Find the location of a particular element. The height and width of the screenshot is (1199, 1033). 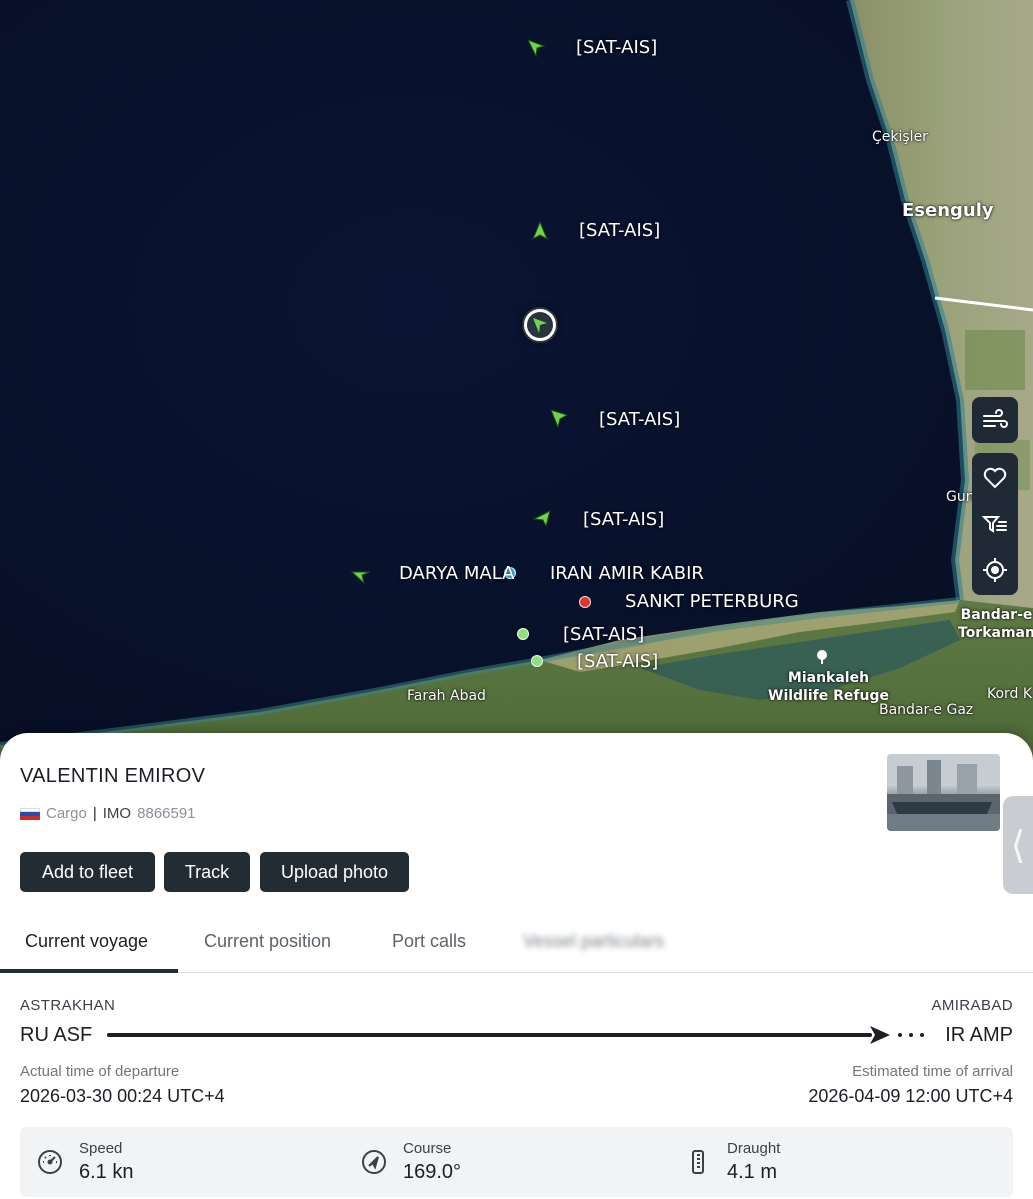

side-panel-handle: ⟨ is located at coordinates (1018, 845).